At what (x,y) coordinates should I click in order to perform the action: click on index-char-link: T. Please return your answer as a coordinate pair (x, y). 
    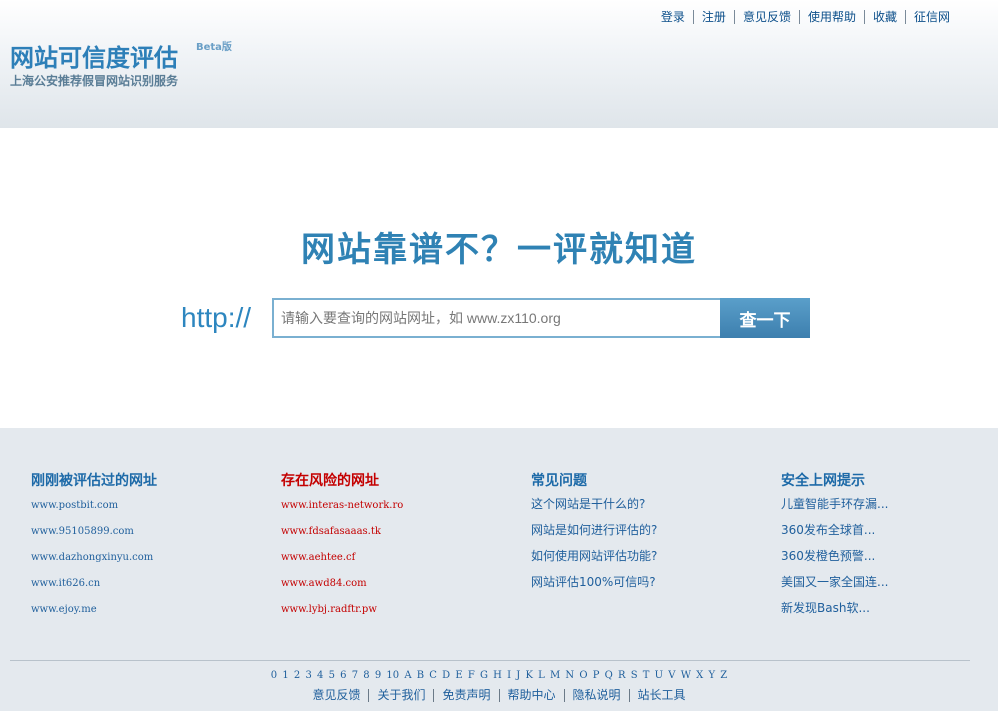
    Looking at the image, I should click on (646, 675).